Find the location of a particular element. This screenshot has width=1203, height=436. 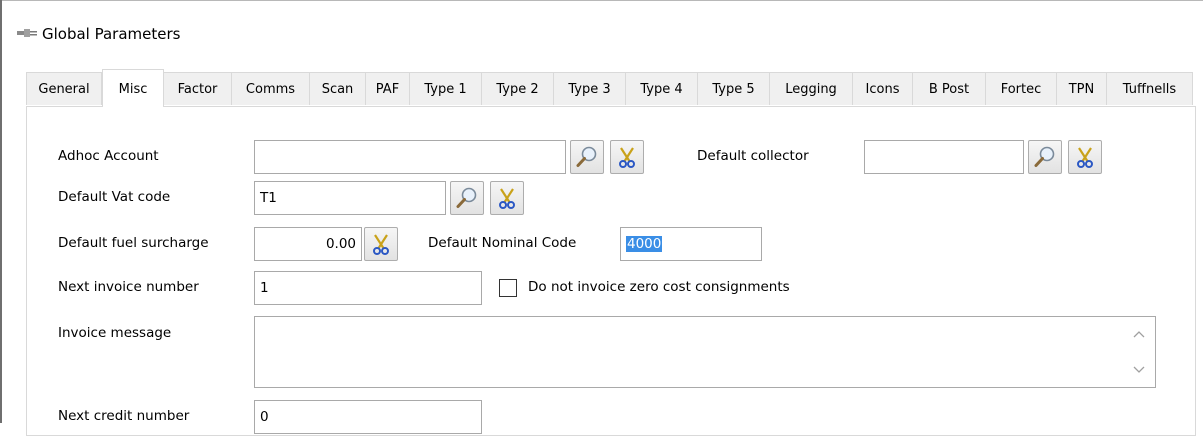

title-bar: Global Parameters is located at coordinates (602, 33).